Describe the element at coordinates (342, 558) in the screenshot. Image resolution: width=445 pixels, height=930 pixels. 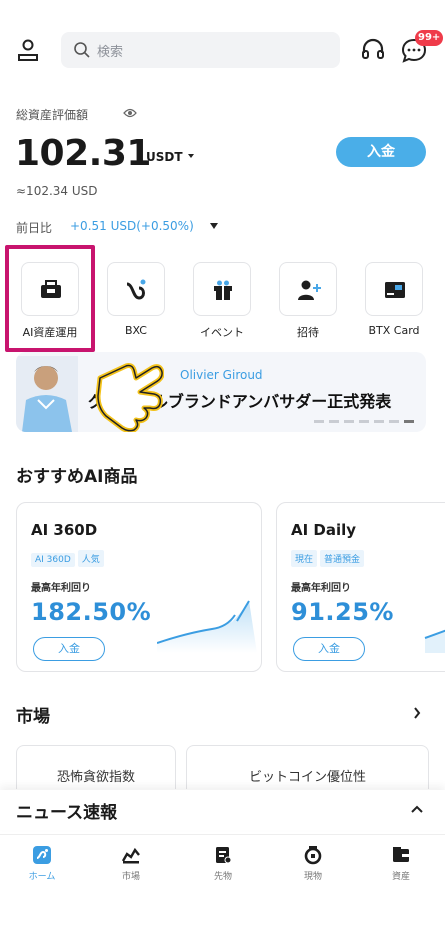
I see `product-tag: 普通預金` at that location.